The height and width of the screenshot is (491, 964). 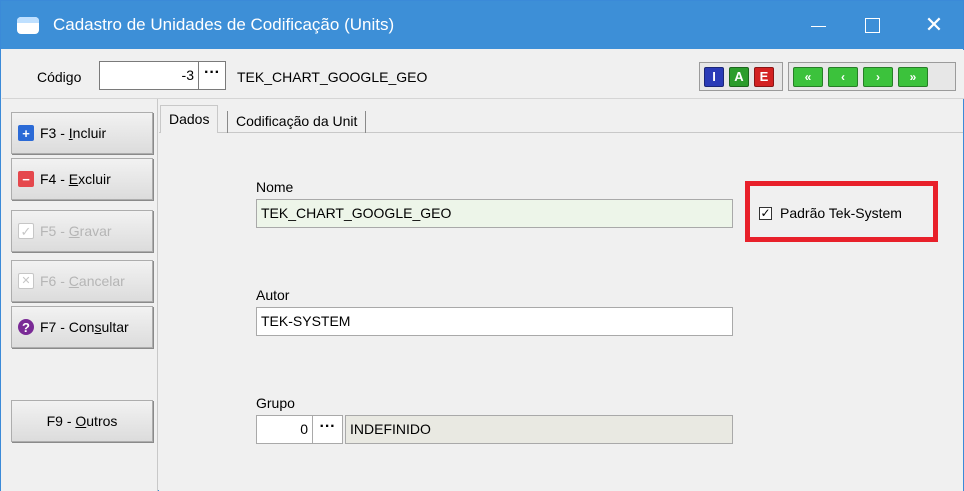 I want to click on minus-icon: −, so click(x=26, y=179).